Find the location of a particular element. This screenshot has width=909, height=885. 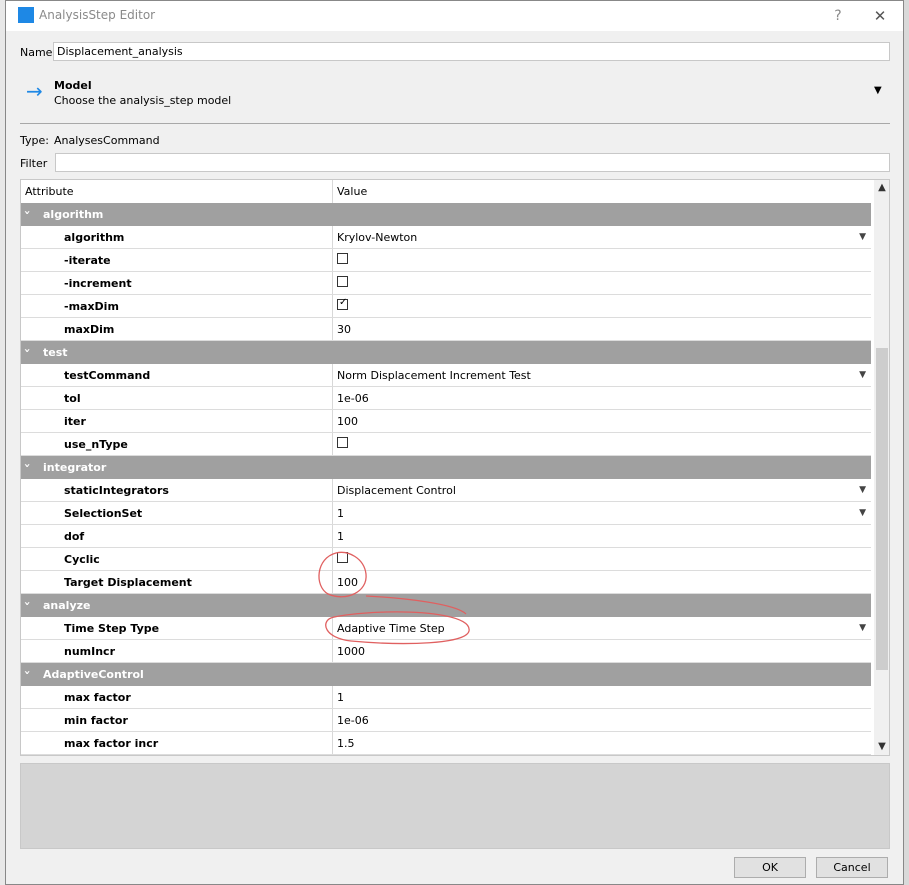

group-name: analyze is located at coordinates (67, 605).